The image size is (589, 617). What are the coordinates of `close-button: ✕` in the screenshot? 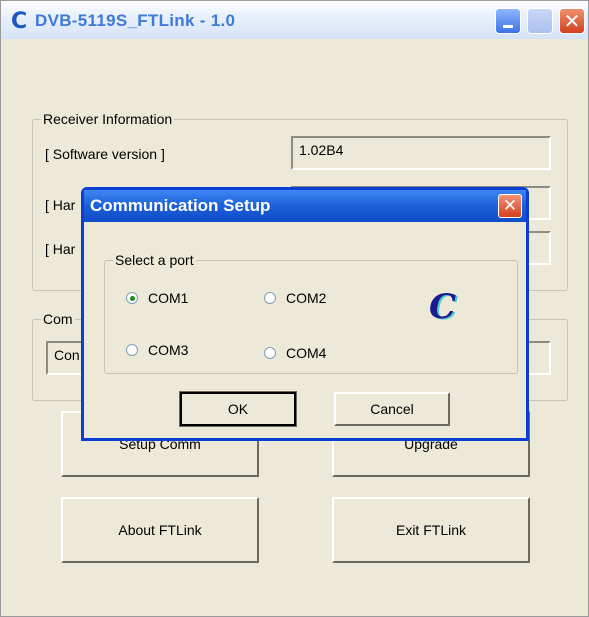 It's located at (572, 21).